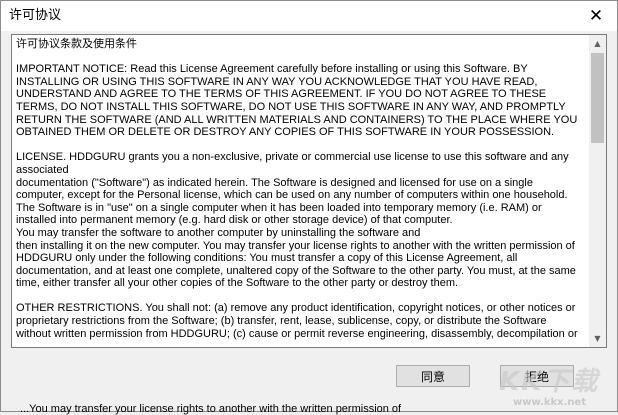  I want to click on watermark-url: www.kkx.net, so click(550, 402).